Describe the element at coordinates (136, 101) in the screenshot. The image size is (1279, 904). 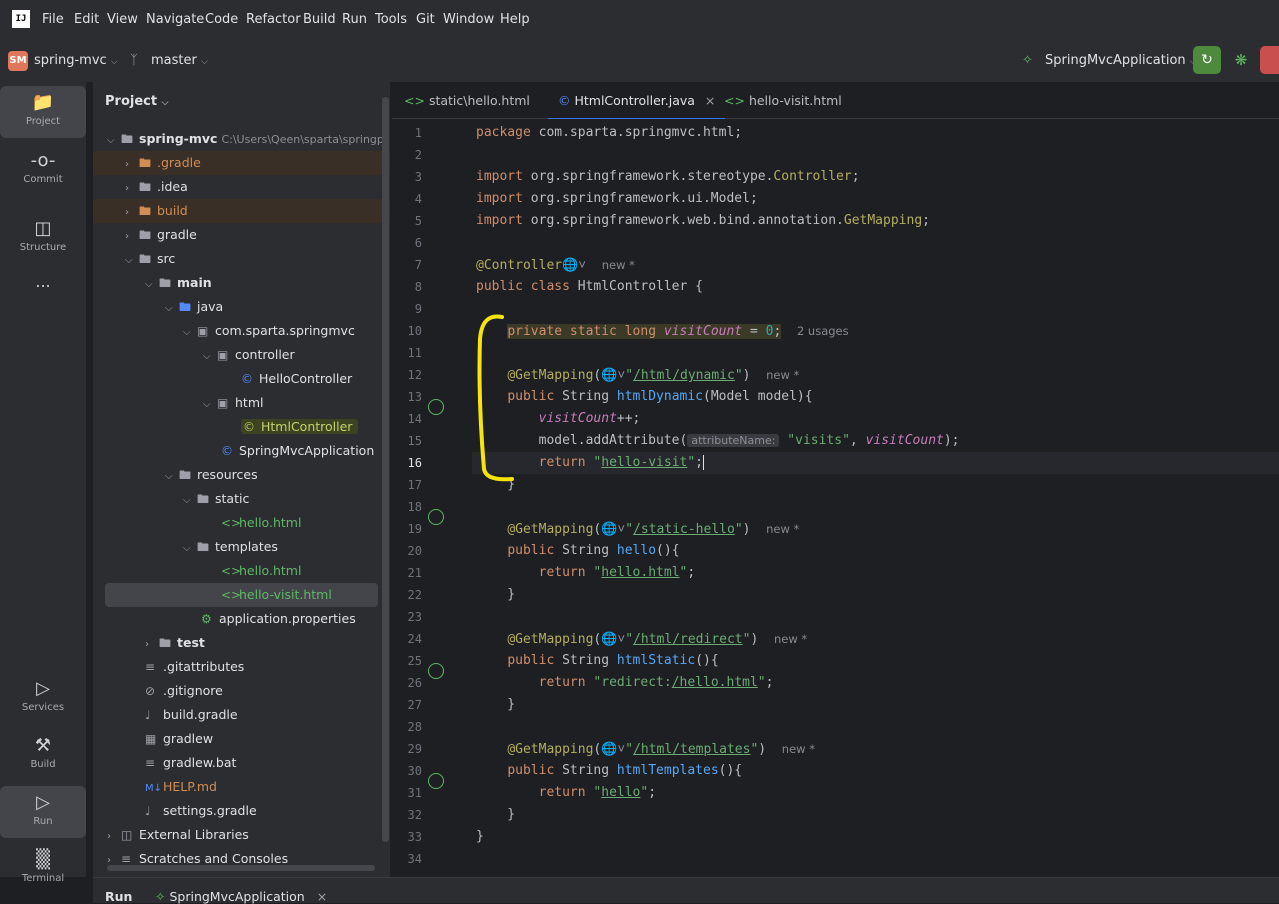
I see `project-panel-title: Project ⌵` at that location.